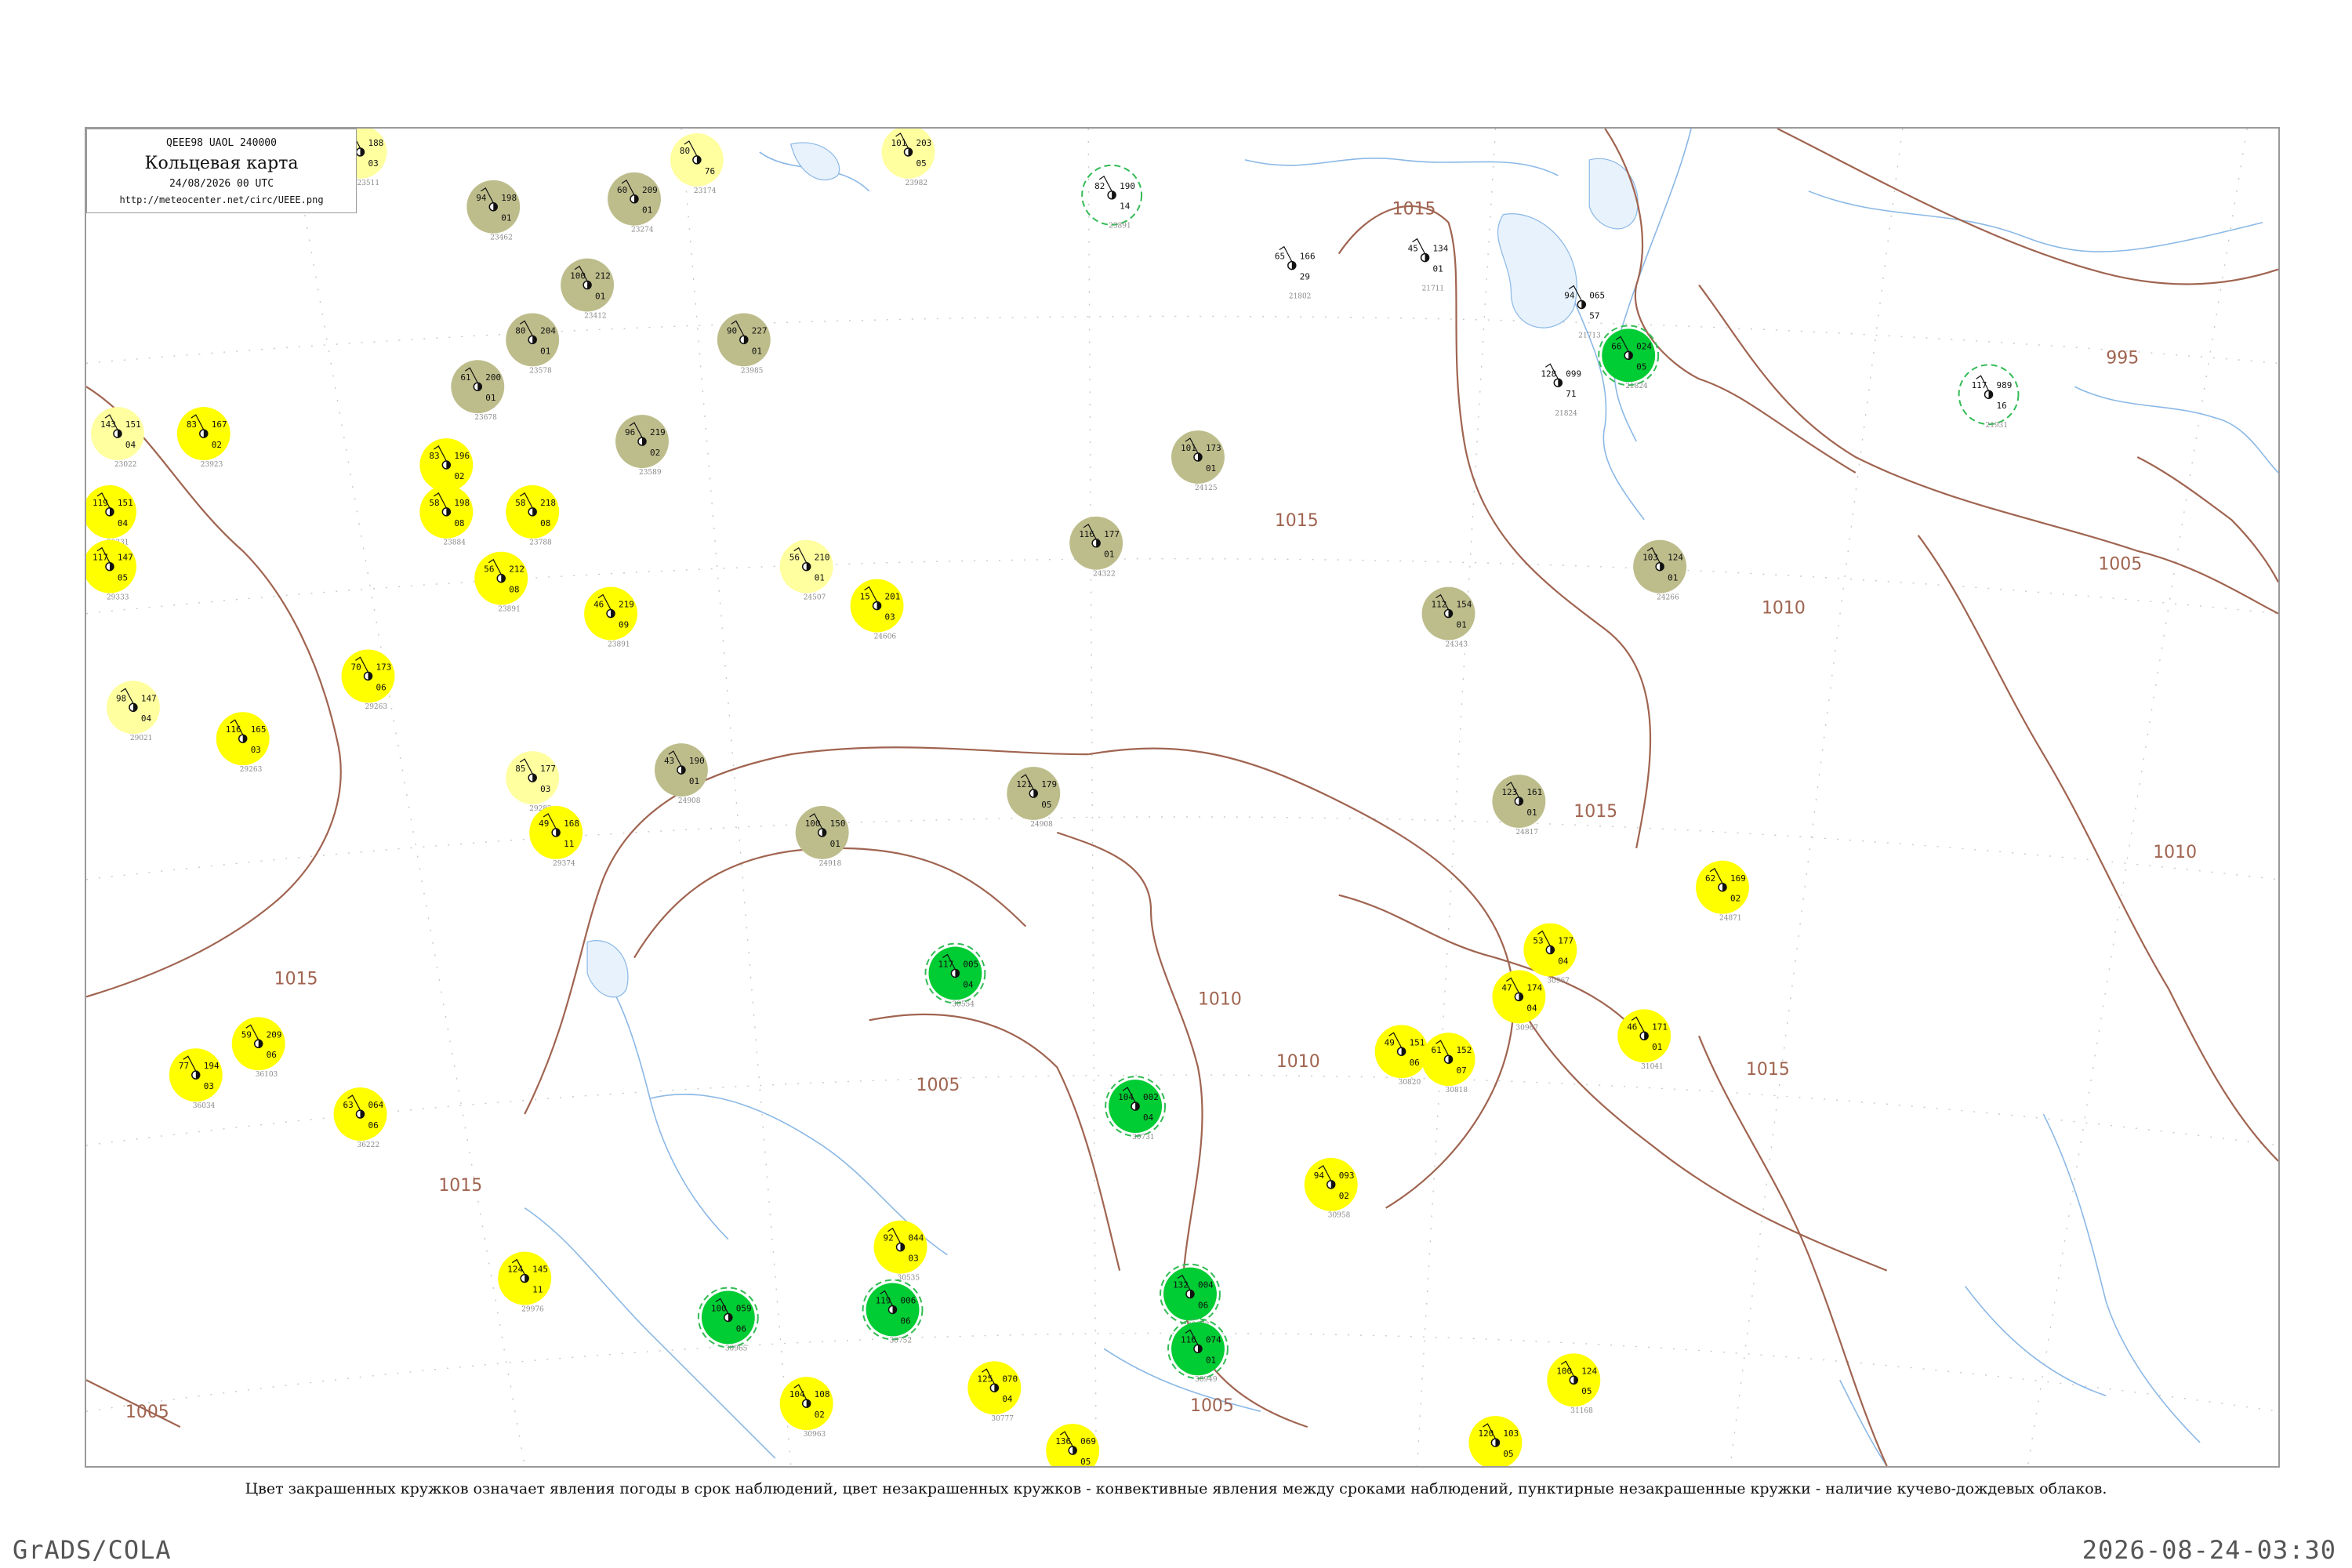 Image resolution: width=2352 pixels, height=1568 pixels. Describe the element at coordinates (1534, 988) in the screenshot. I see `pressure-value: 174` at that location.